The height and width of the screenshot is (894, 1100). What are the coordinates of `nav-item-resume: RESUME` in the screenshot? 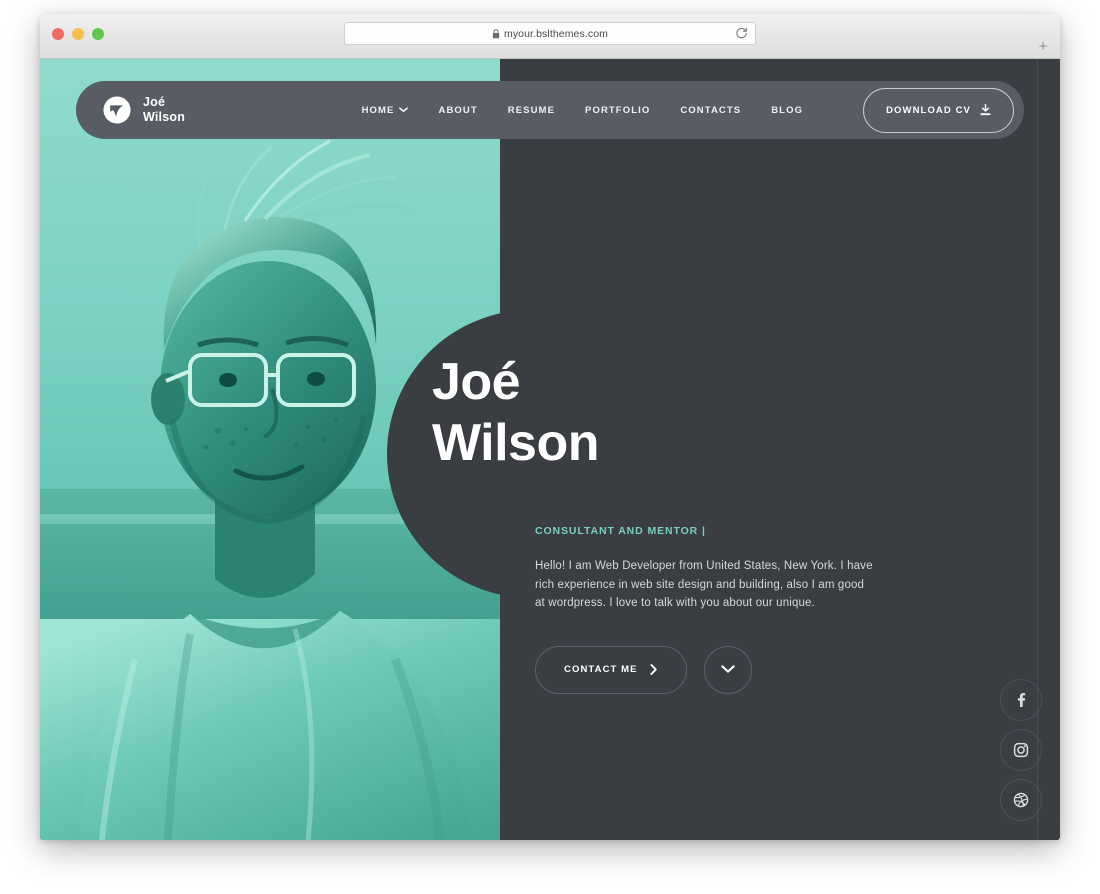 It's located at (531, 110).